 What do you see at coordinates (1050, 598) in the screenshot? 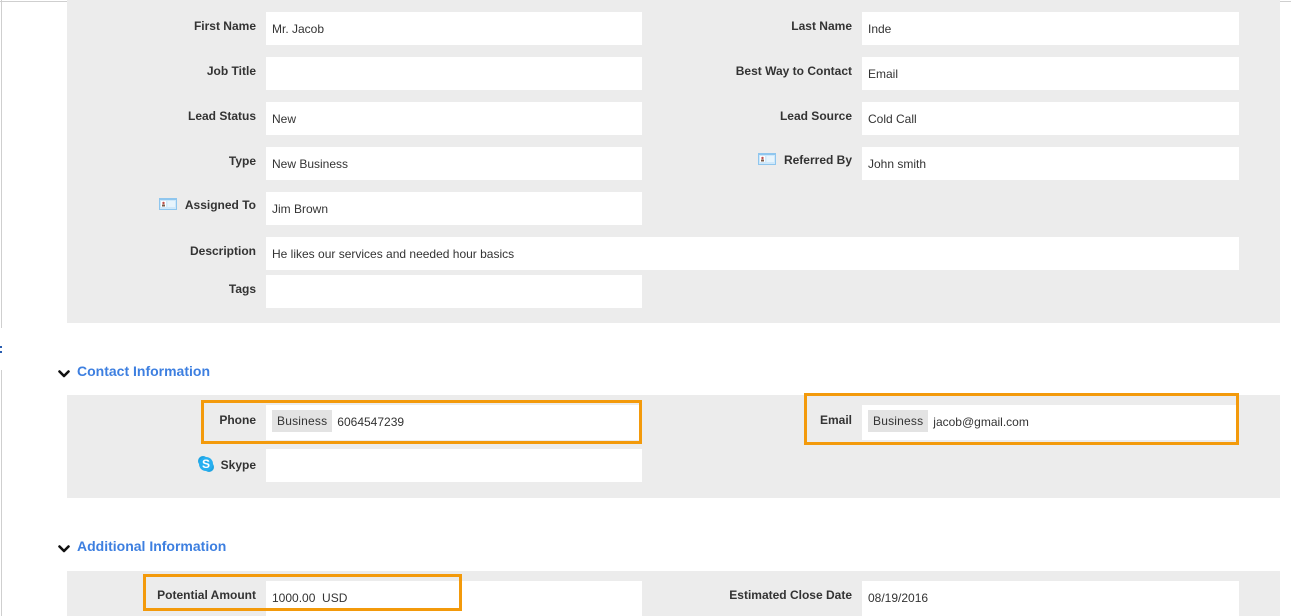
I see `estimated-close-date-field: 08/19/2016` at bounding box center [1050, 598].